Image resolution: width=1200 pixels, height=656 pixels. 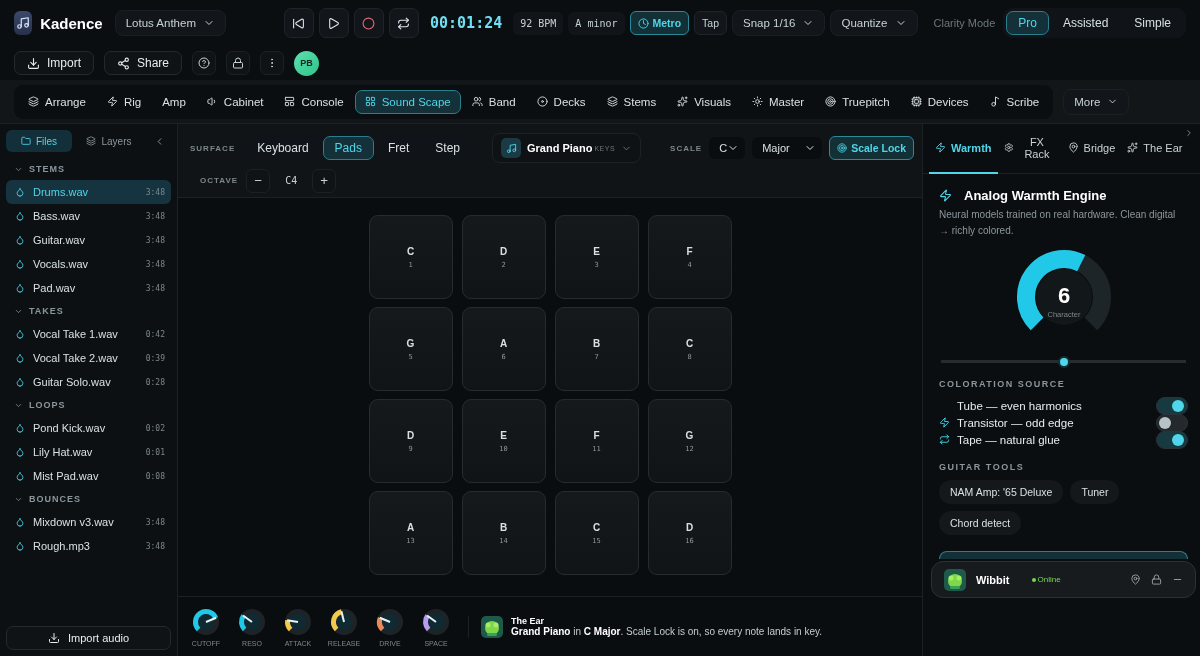 What do you see at coordinates (980, 523) in the screenshot?
I see `tool-chip: Chord detect` at bounding box center [980, 523].